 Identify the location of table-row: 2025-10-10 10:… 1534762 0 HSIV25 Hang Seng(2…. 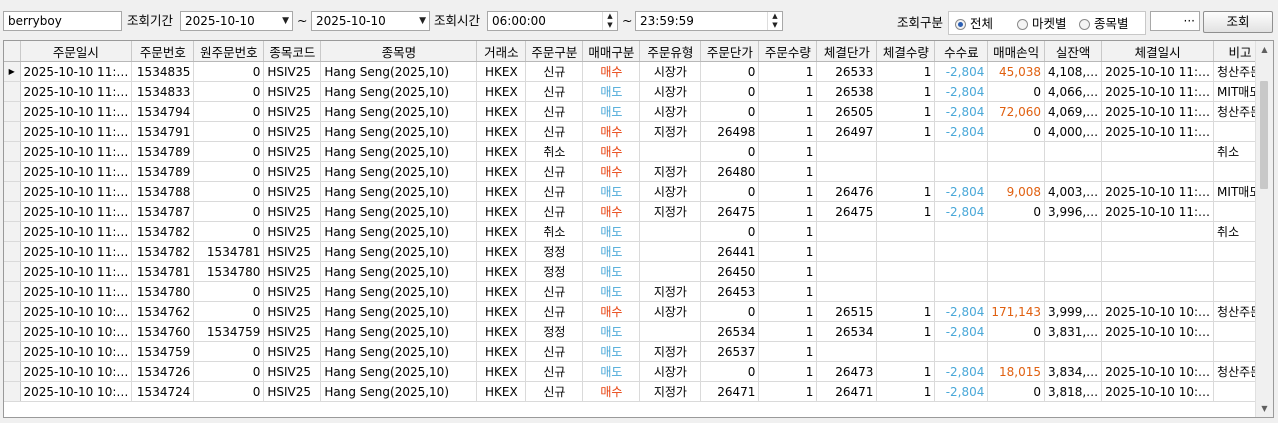
(636, 311).